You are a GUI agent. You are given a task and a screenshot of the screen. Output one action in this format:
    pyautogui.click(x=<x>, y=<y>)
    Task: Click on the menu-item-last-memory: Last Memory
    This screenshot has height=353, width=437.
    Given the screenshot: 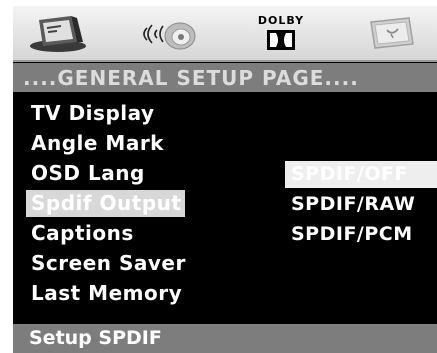 What is the action you would take?
    pyautogui.click(x=106, y=293)
    